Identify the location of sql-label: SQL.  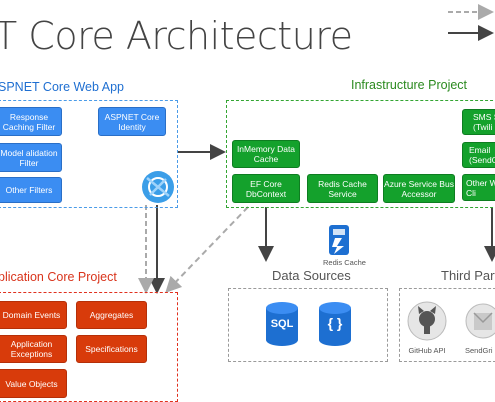
(282, 324).